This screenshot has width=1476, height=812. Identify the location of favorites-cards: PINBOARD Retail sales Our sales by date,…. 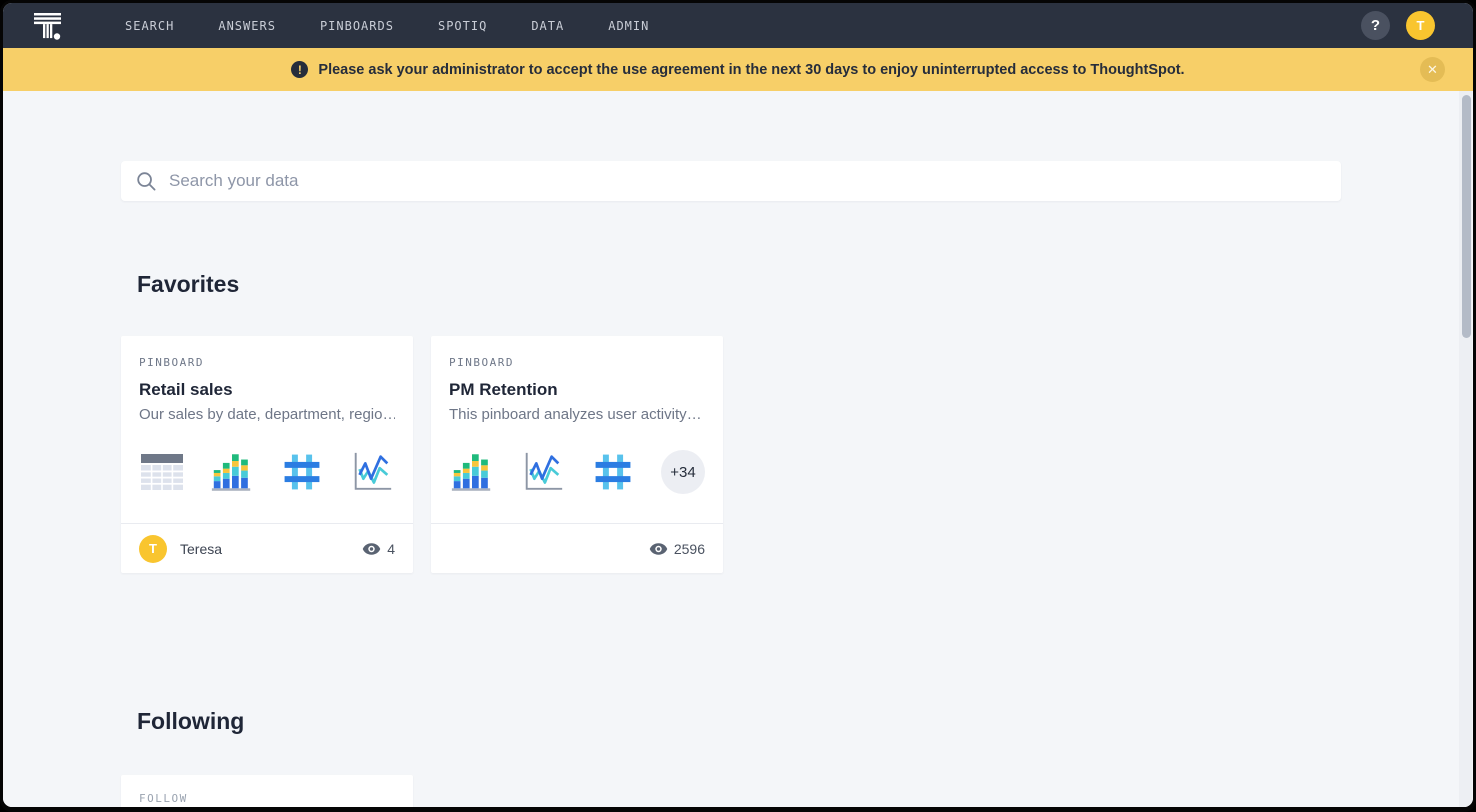
(422, 454).